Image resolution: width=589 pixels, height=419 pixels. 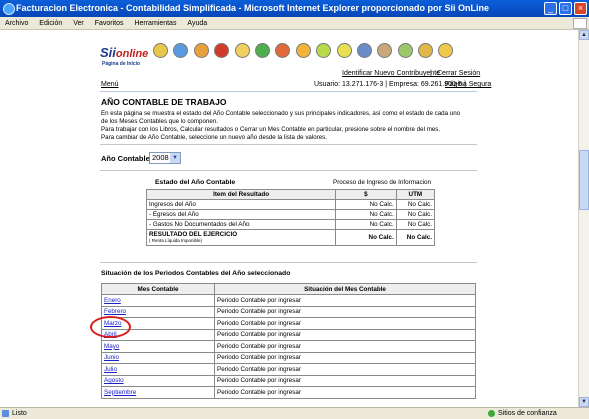 I want to click on cert-icon, so click(x=426, y=50).